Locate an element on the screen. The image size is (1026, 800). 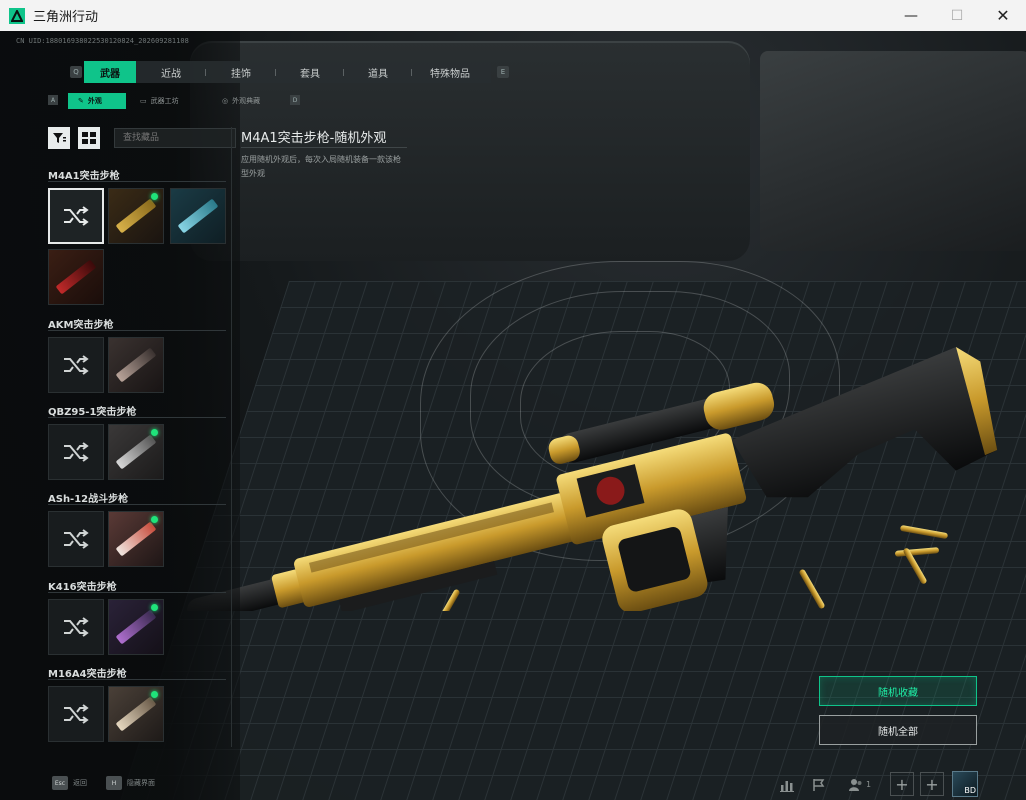
friends-icon is located at coordinates (855, 784).